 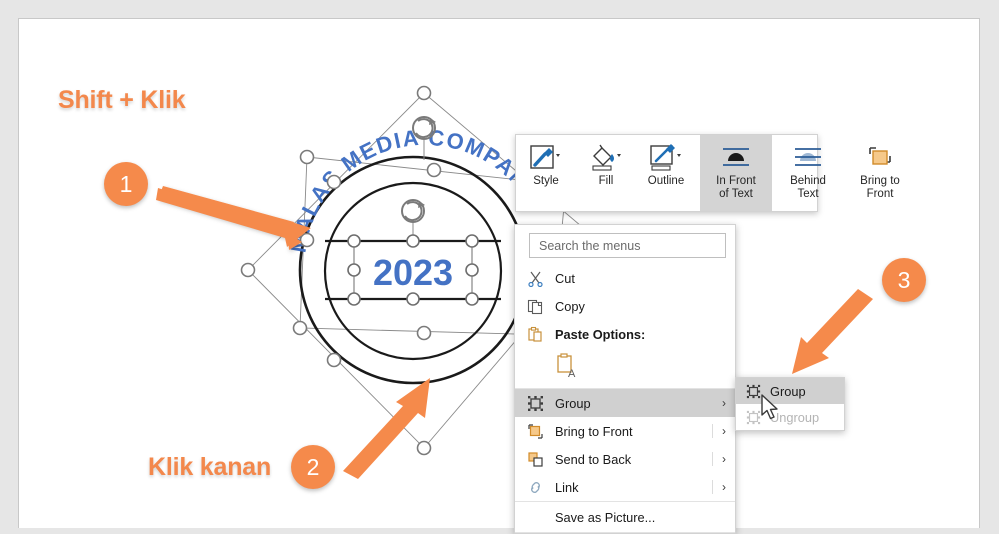 I want to click on chevron-right-icon-link: ›, so click(x=724, y=487).